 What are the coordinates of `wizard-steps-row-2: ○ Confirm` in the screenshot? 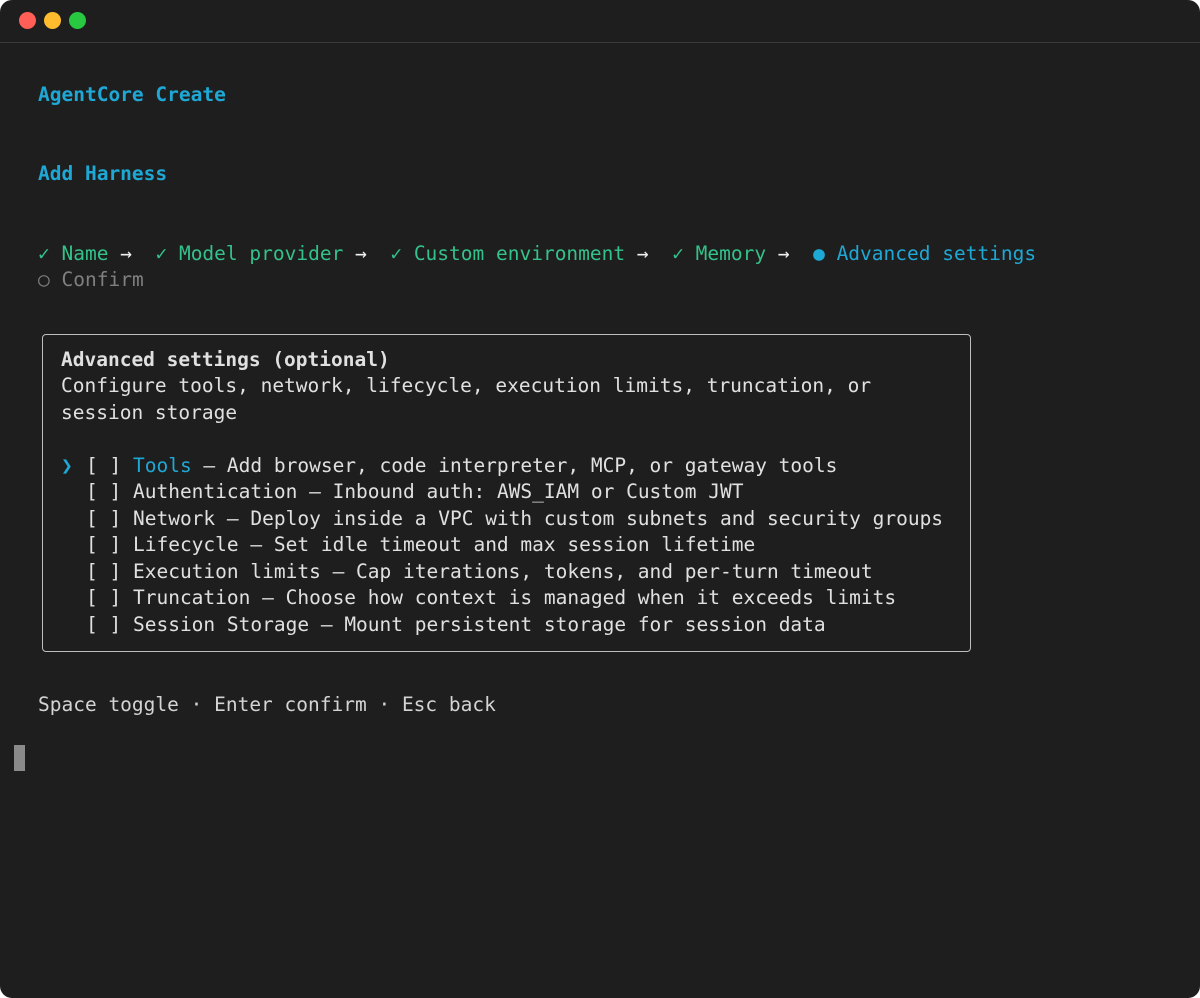 It's located at (91, 280).